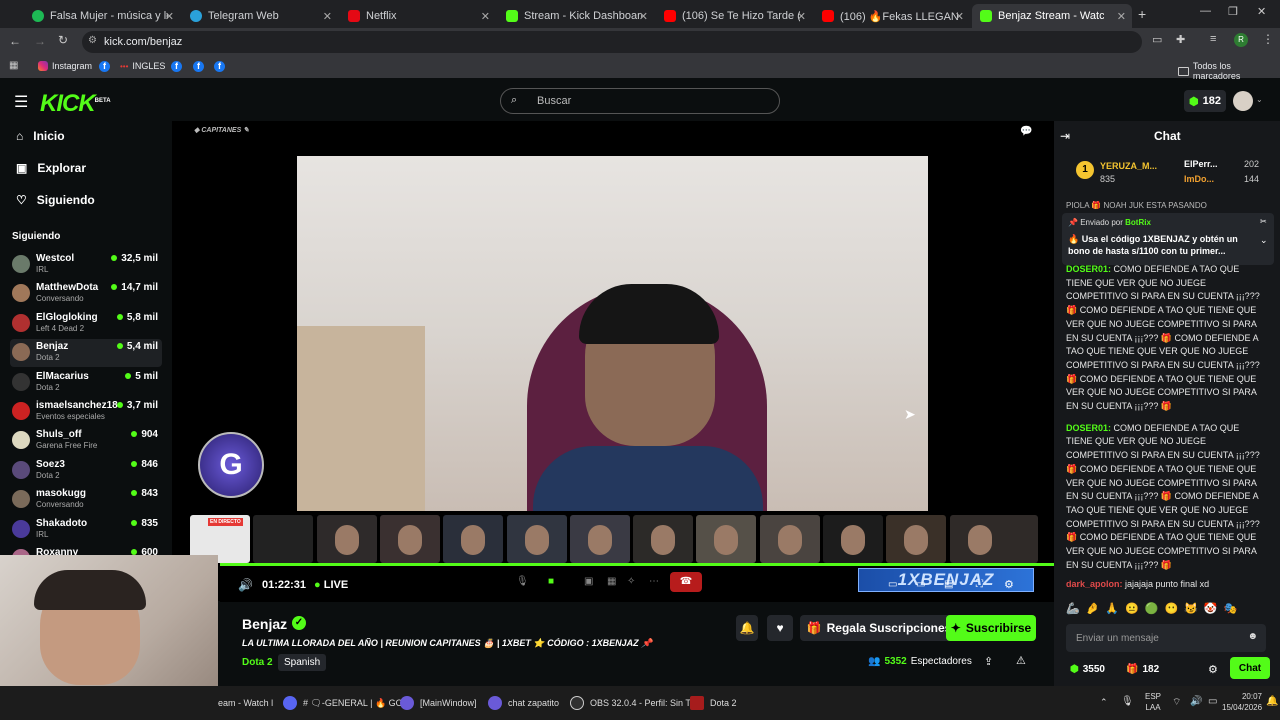  I want to click on language-tag: Spanish, so click(302, 662).